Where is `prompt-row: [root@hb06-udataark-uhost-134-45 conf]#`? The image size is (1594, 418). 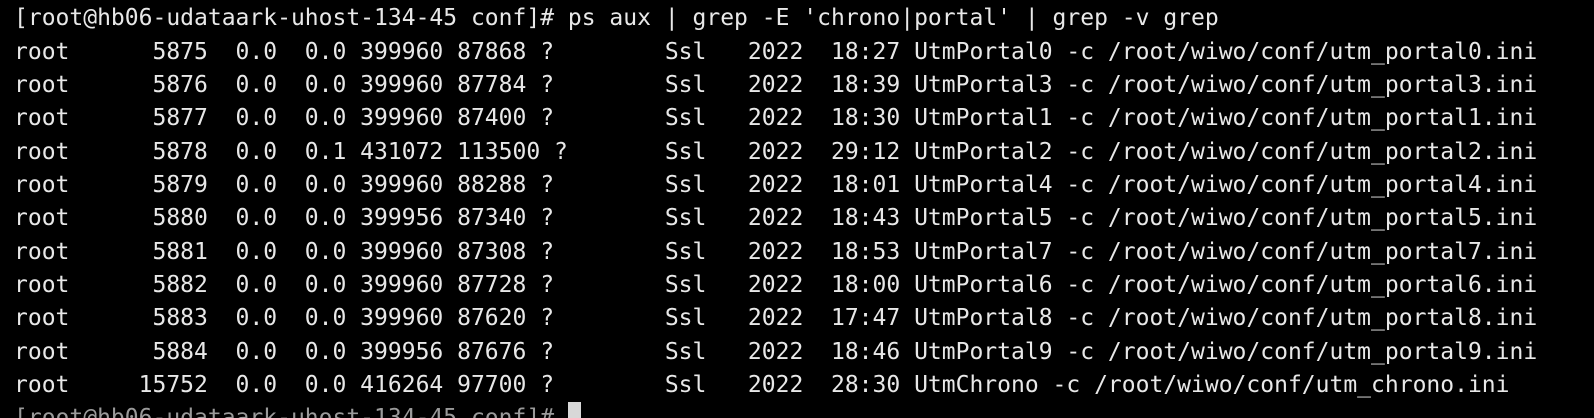
prompt-row: [root@hb06-udataark-uhost-134-45 conf]# is located at coordinates (297, 410).